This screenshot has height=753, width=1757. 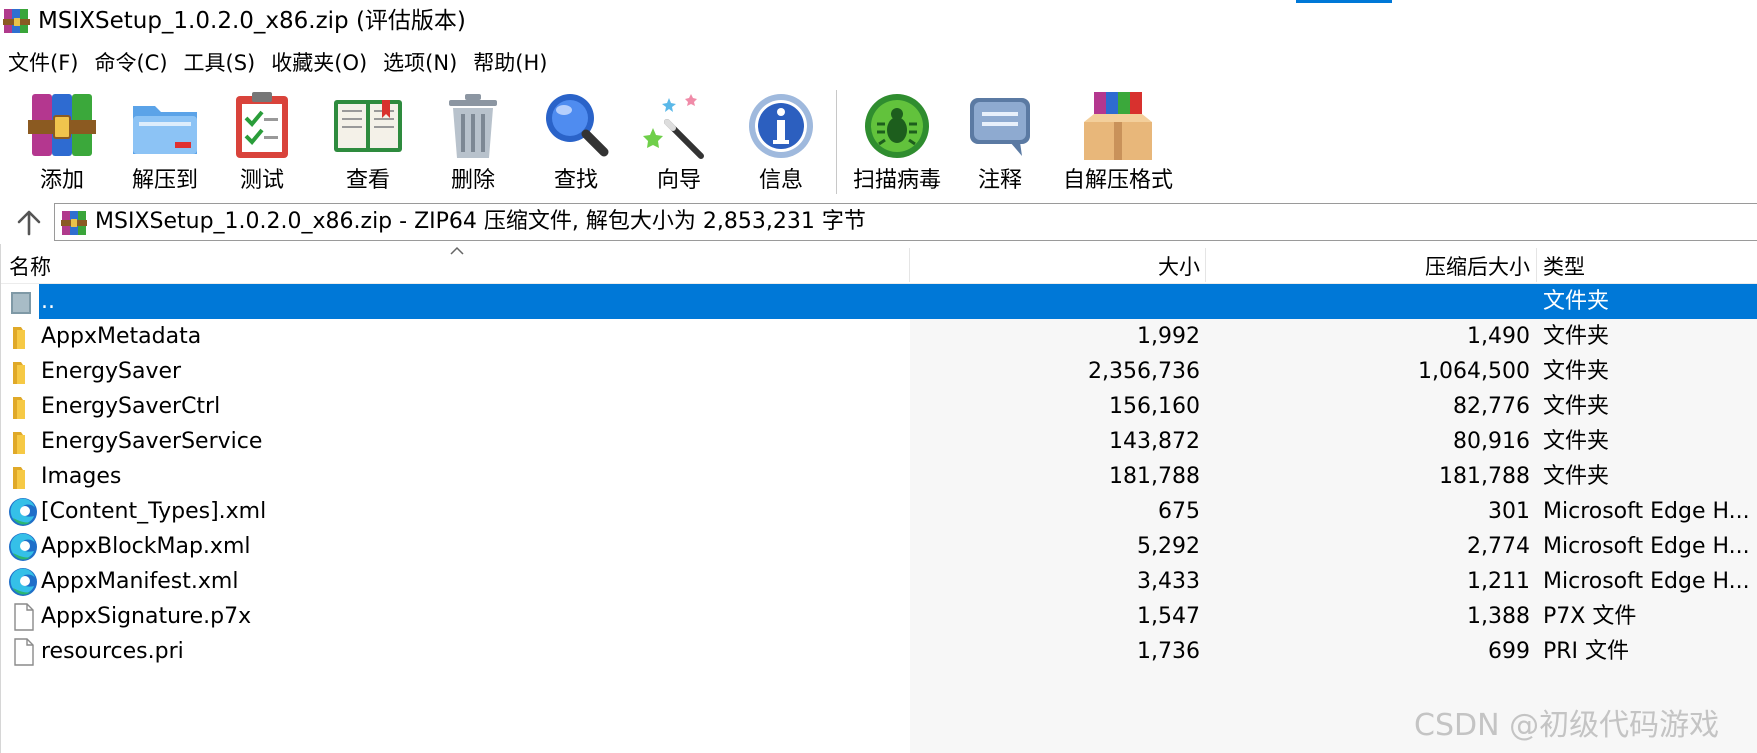 What do you see at coordinates (61, 180) in the screenshot?
I see `add-label: 添加` at bounding box center [61, 180].